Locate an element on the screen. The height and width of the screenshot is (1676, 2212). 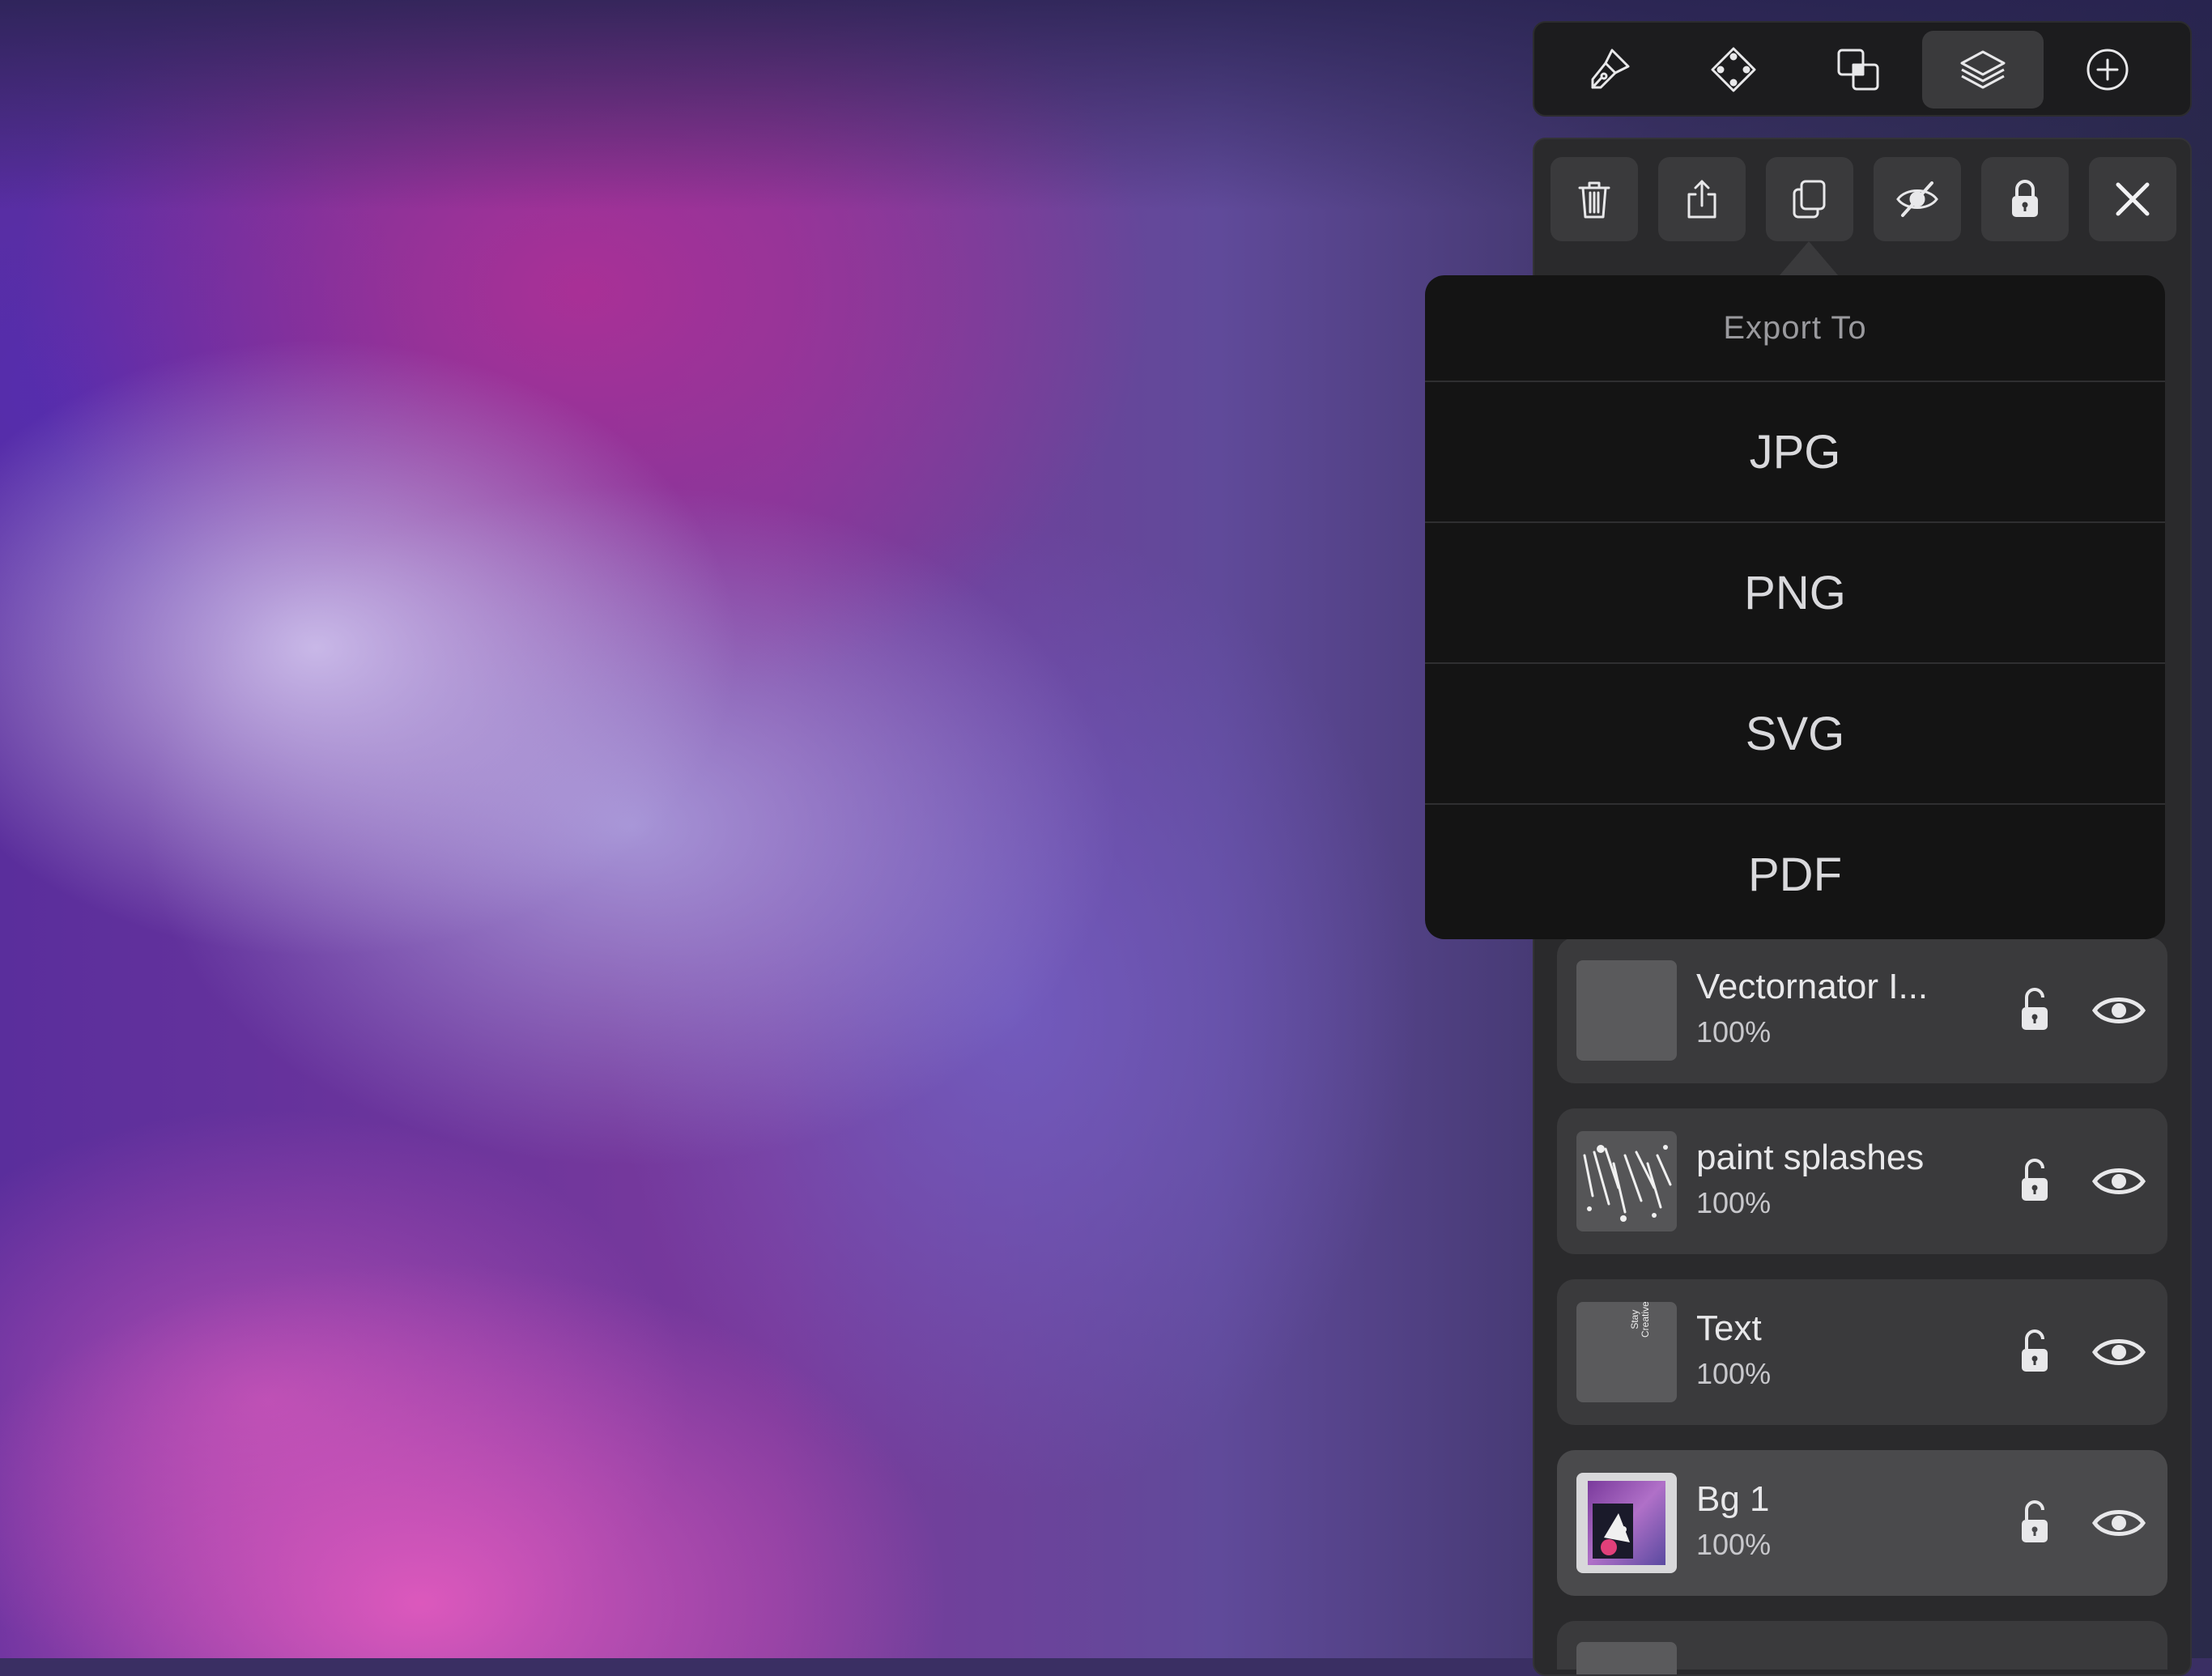
delete-layer-button is located at coordinates (1595, 199).